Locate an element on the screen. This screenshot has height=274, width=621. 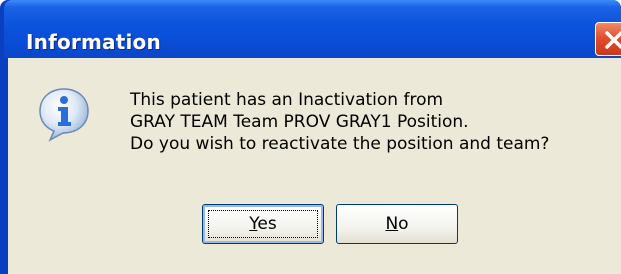
message-line: GRAY TEAM Team PROV GRAY1 Position. is located at coordinates (299, 122).